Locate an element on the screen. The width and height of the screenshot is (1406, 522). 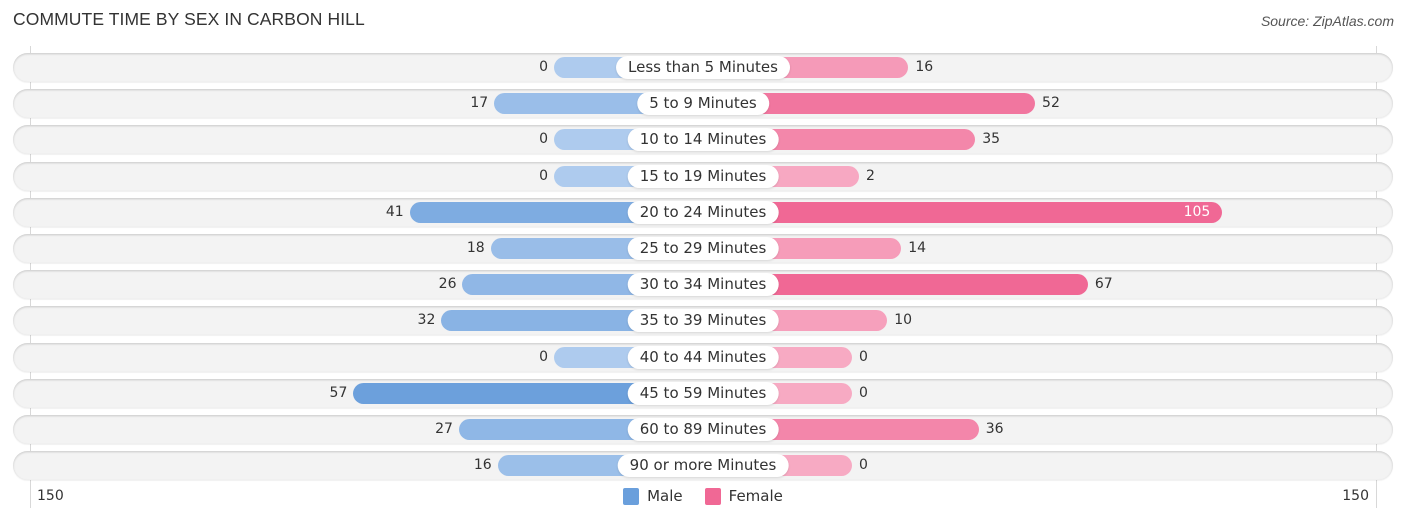
male-value-label: 32 is located at coordinates (426, 320).